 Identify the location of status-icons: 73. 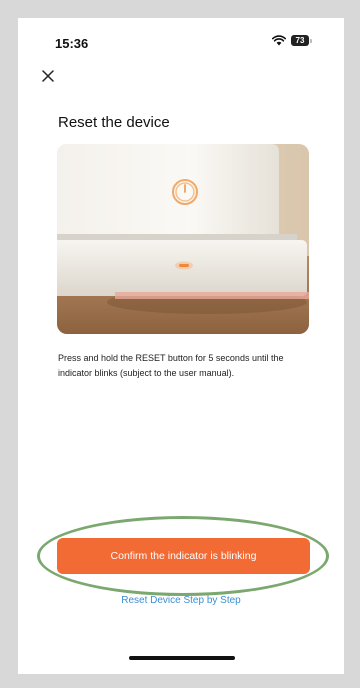
(292, 40).